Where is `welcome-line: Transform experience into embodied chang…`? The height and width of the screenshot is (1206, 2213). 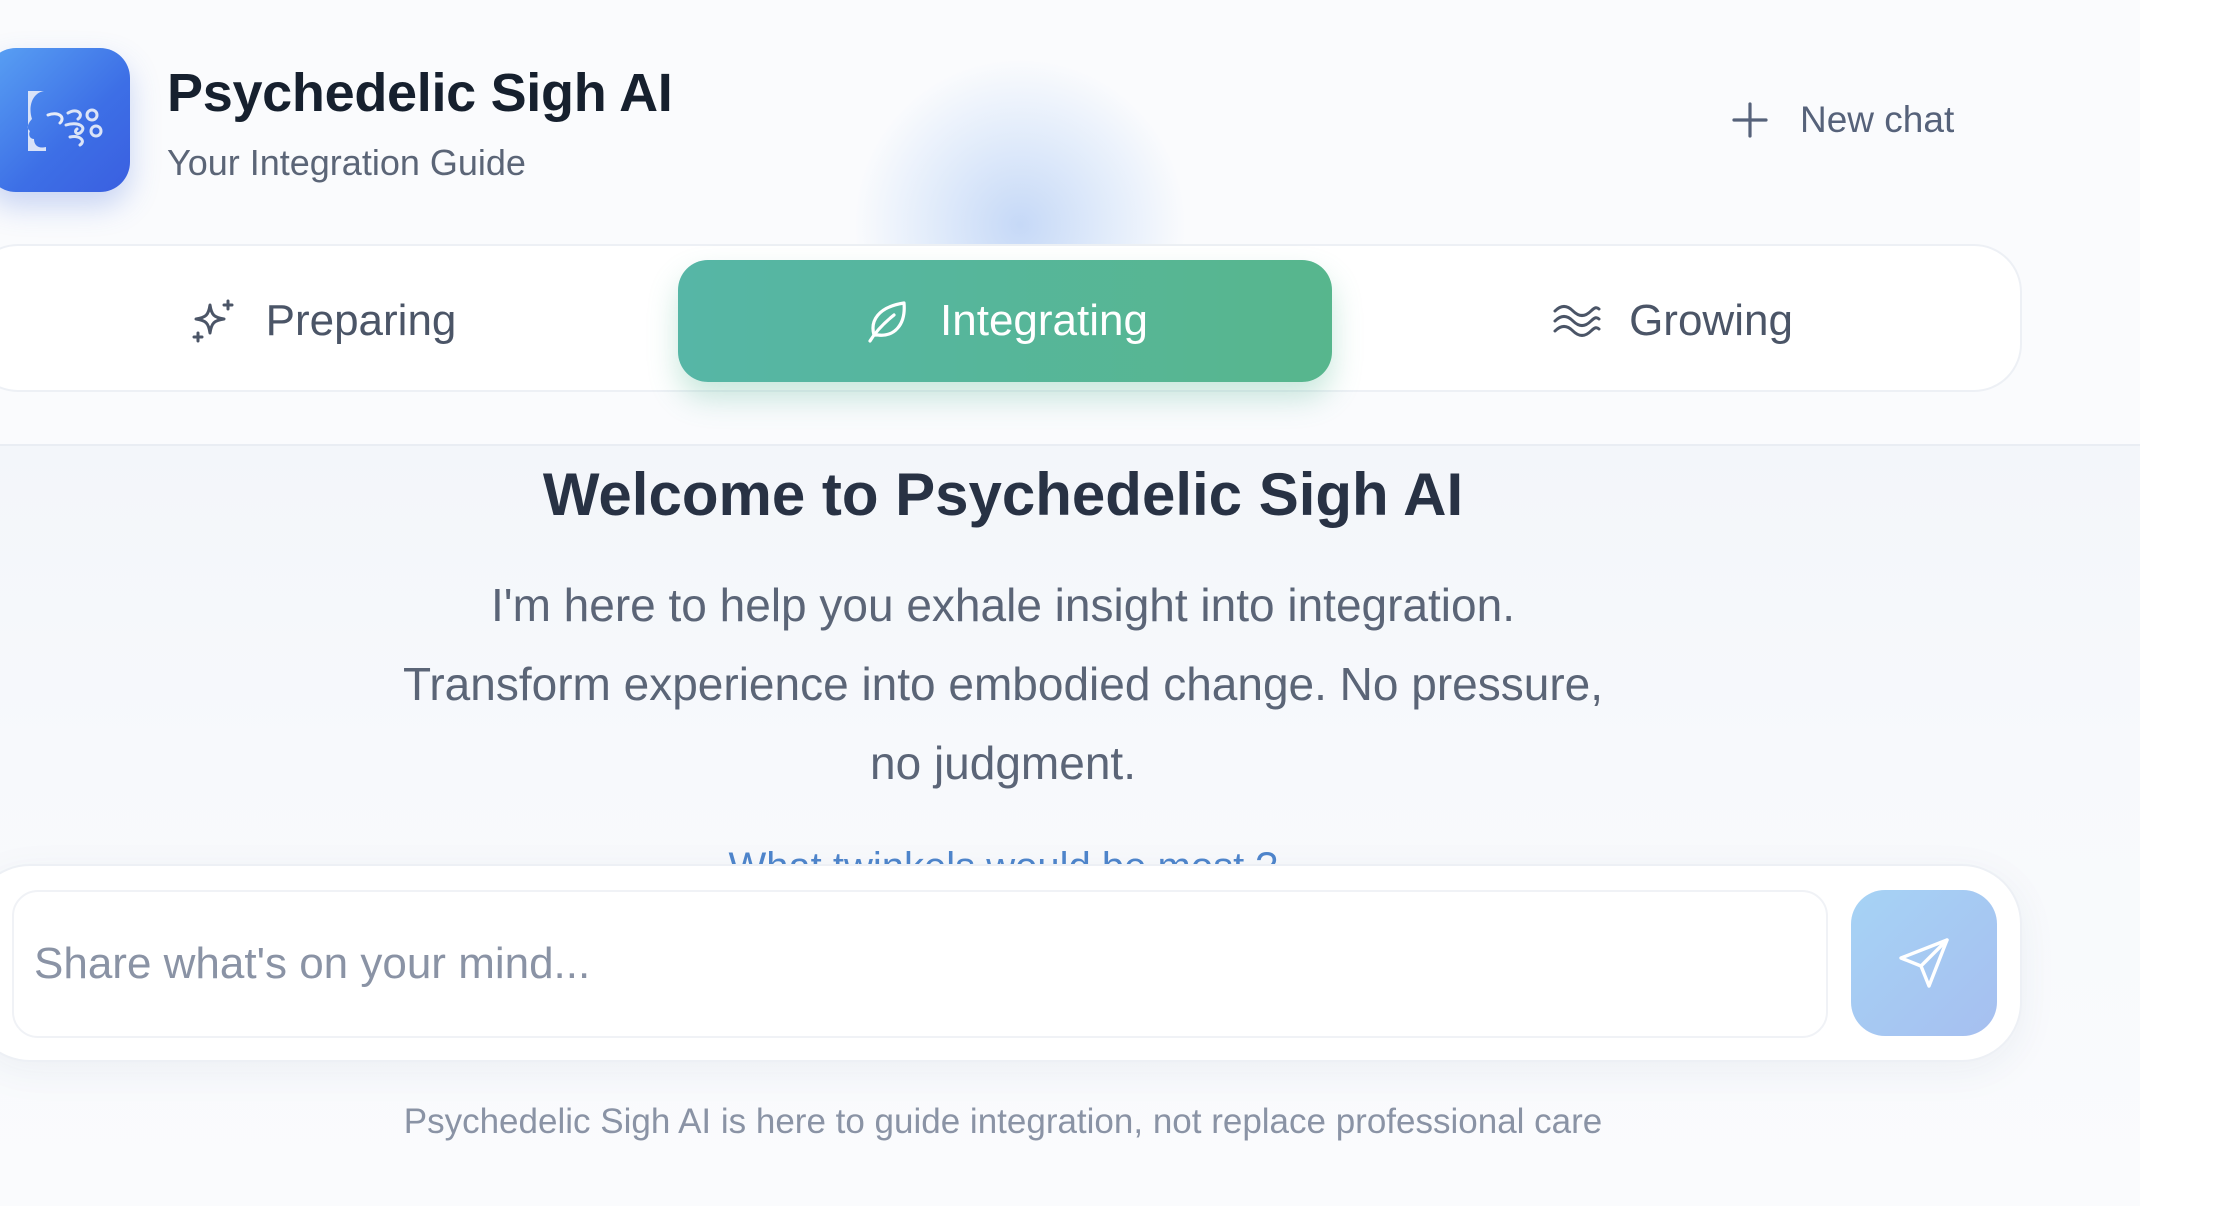
welcome-line: Transform experience into embodied chang… is located at coordinates (1003, 684).